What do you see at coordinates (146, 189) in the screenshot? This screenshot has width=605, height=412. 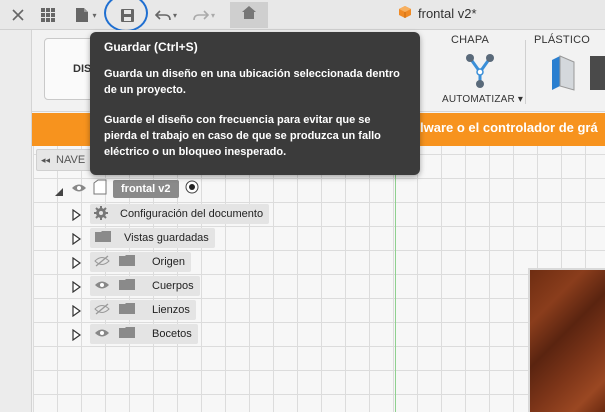 I see `root-label: frontal v2` at bounding box center [146, 189].